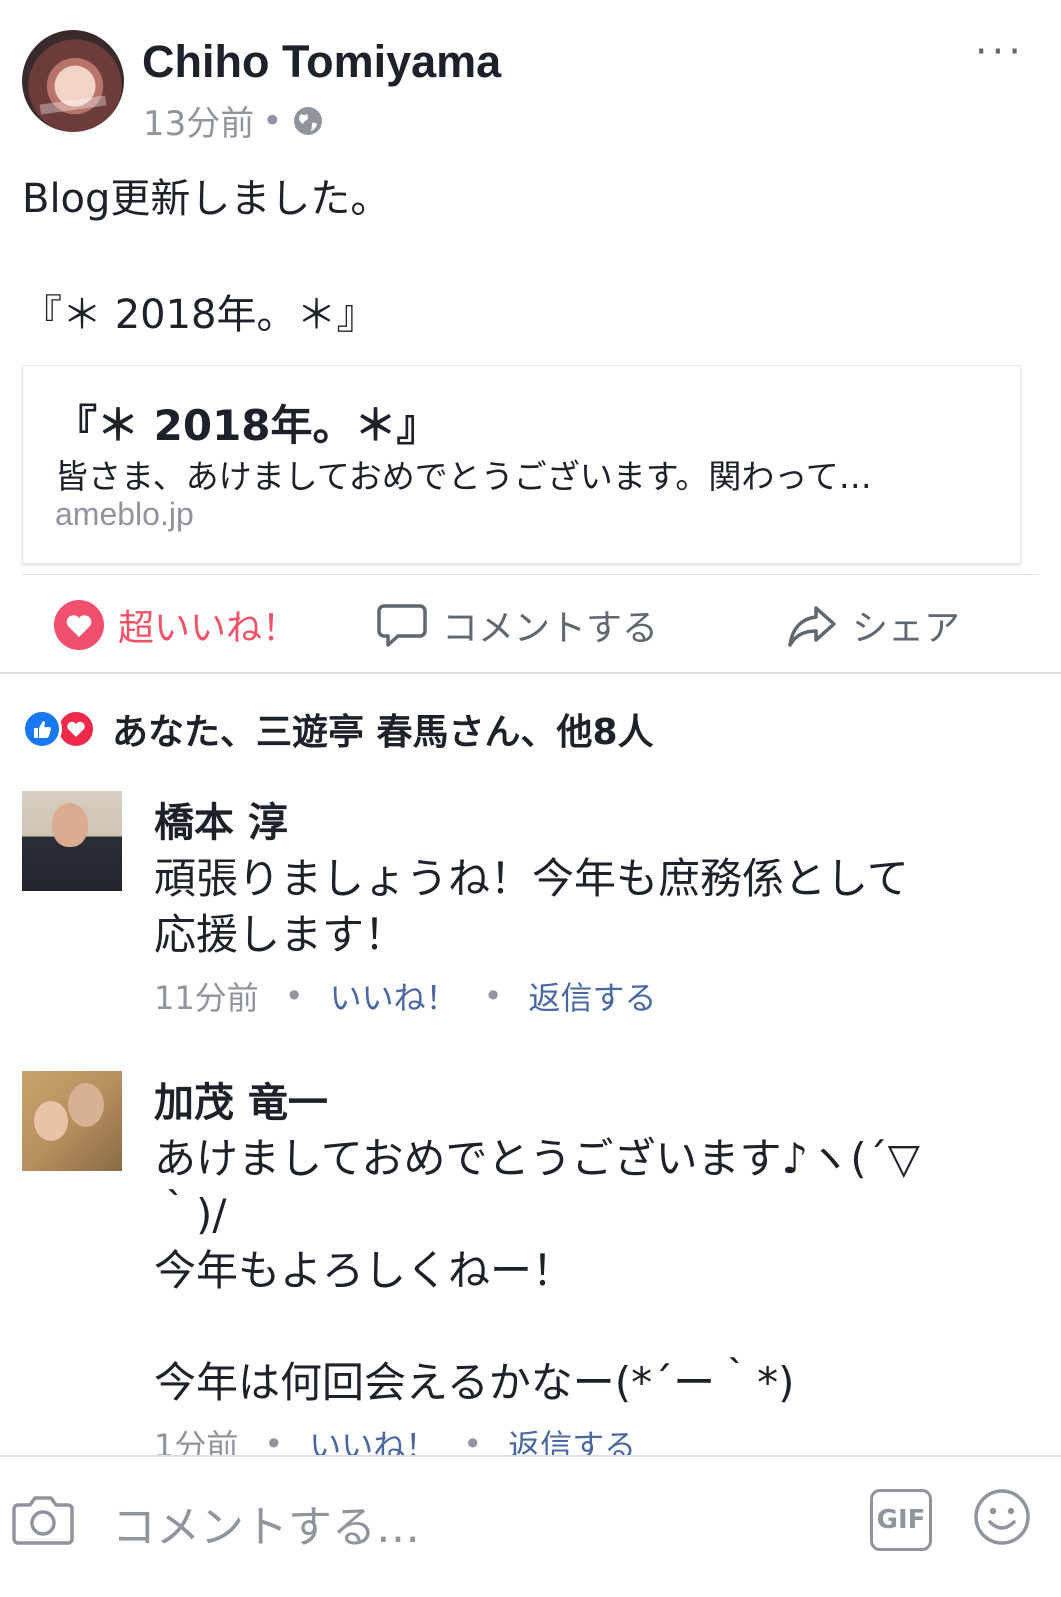 The height and width of the screenshot is (1597, 1061). Describe the element at coordinates (596, 823) in the screenshot. I see `comment-author: 橋本 淳` at that location.